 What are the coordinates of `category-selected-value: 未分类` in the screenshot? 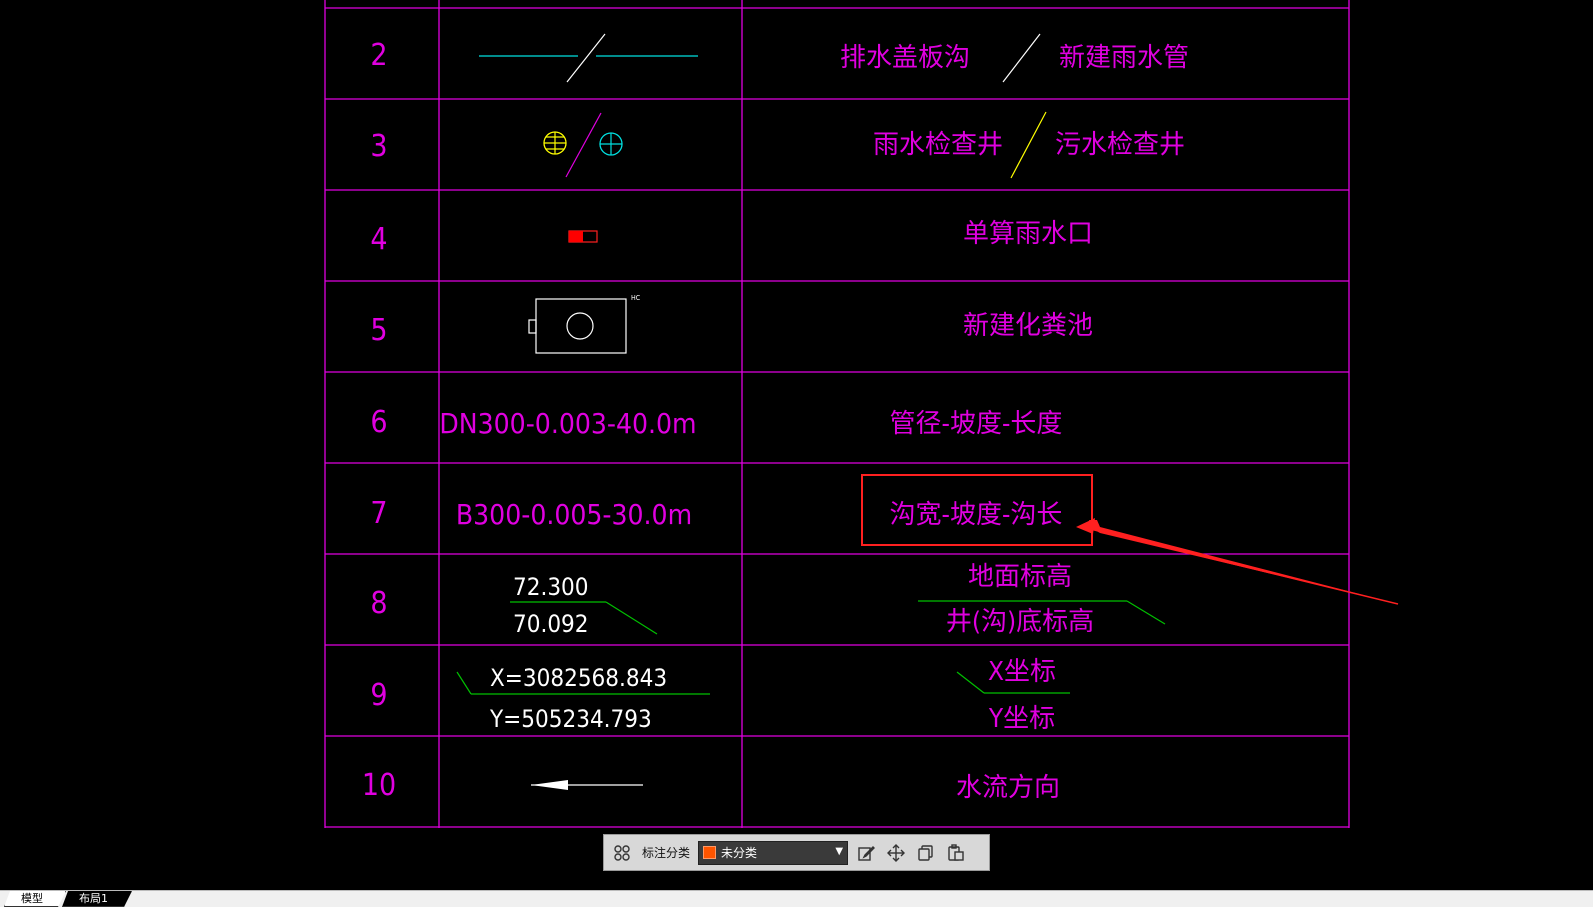 It's located at (739, 853).